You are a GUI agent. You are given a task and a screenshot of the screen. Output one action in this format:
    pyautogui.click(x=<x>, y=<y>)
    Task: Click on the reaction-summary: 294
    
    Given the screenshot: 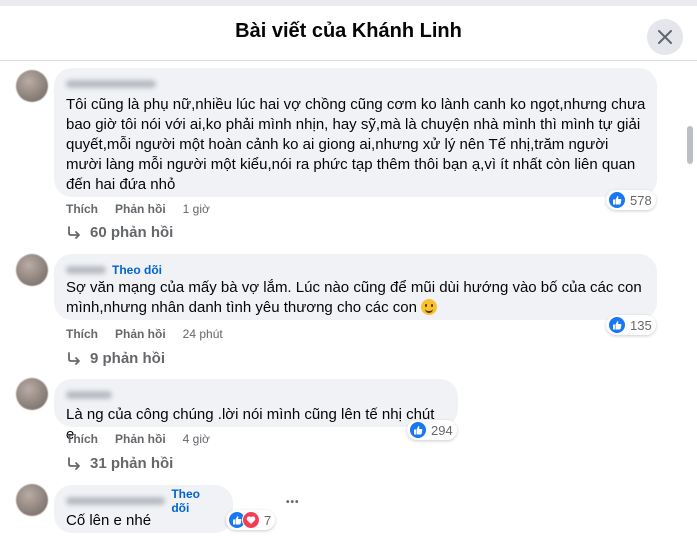 What is the action you would take?
    pyautogui.click(x=432, y=430)
    